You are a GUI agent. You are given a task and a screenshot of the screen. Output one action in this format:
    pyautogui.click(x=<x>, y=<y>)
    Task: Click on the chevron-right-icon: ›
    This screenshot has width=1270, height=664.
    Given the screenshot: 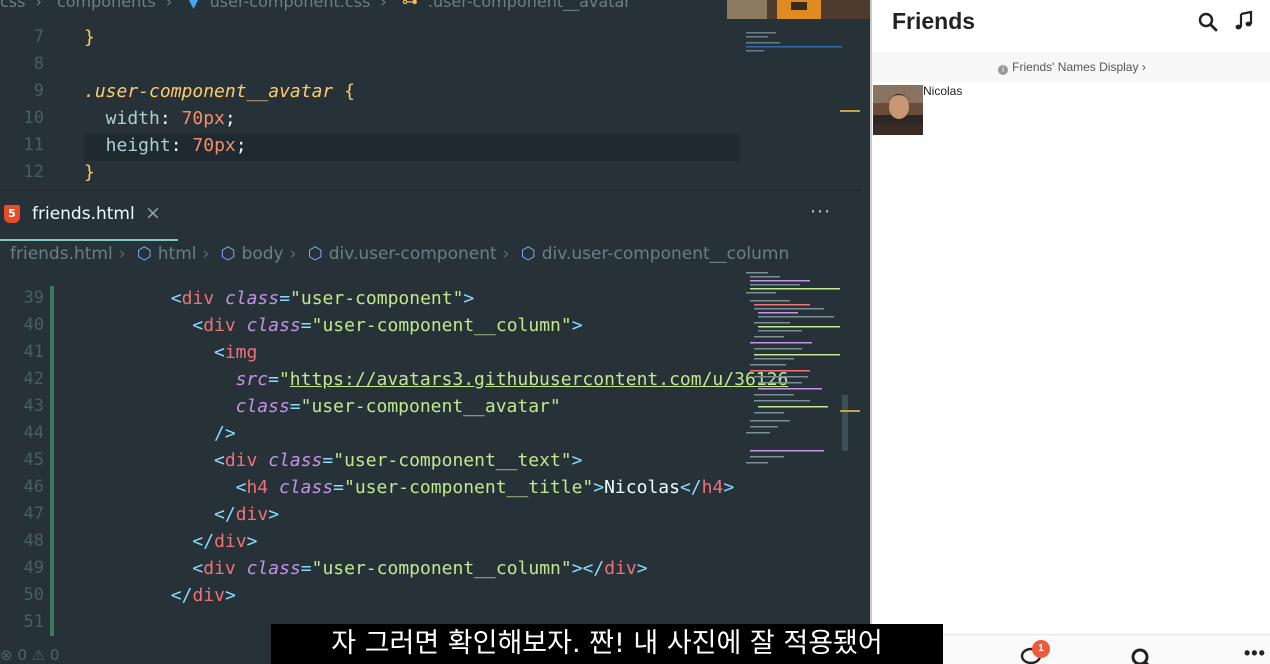 What is the action you would take?
    pyautogui.click(x=1143, y=67)
    